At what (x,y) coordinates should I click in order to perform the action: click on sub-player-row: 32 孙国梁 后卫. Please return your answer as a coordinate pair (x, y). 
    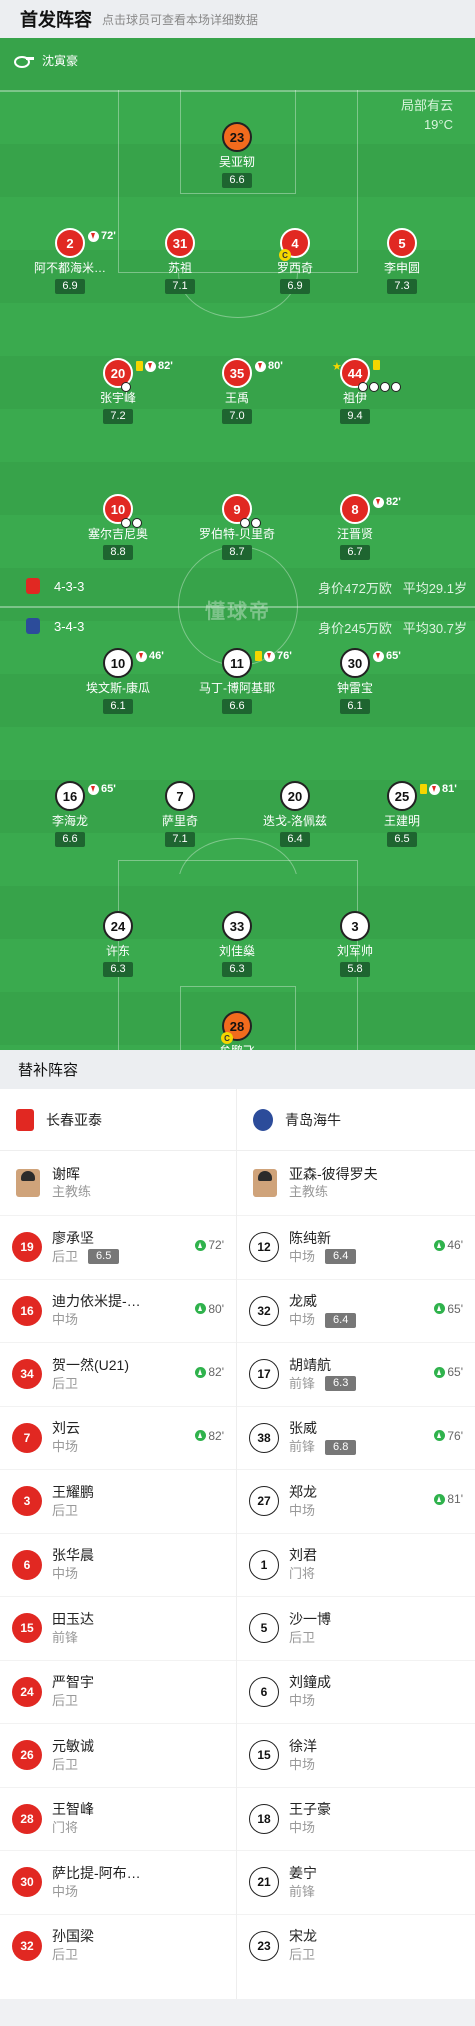
    Looking at the image, I should click on (118, 1945).